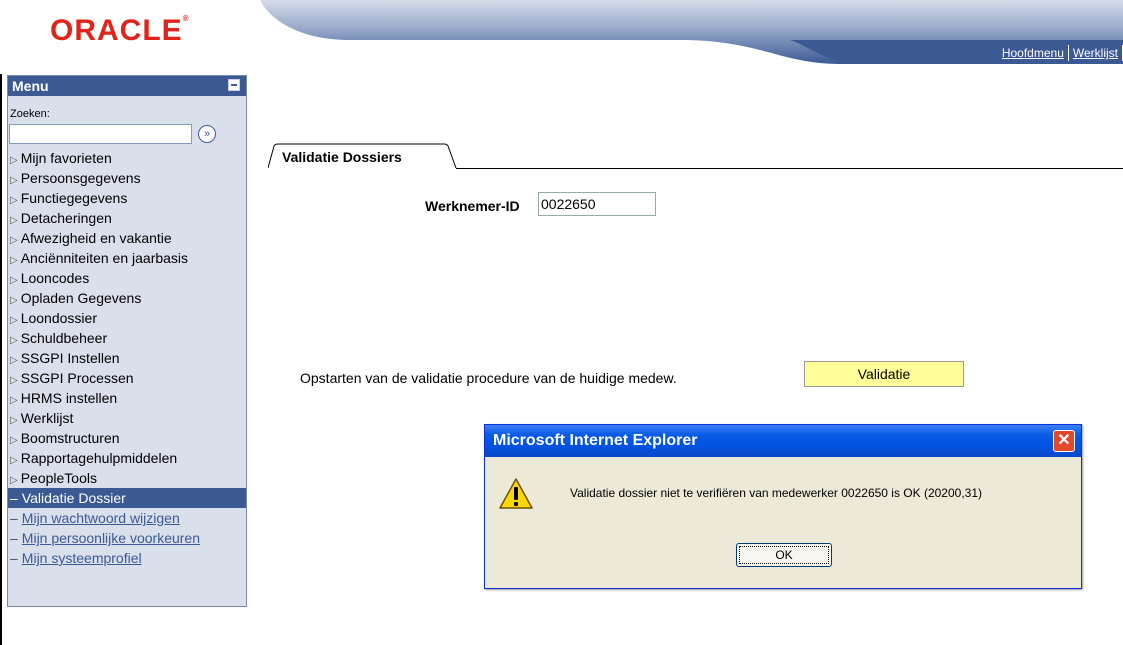  I want to click on collapse-icon, so click(234, 85).